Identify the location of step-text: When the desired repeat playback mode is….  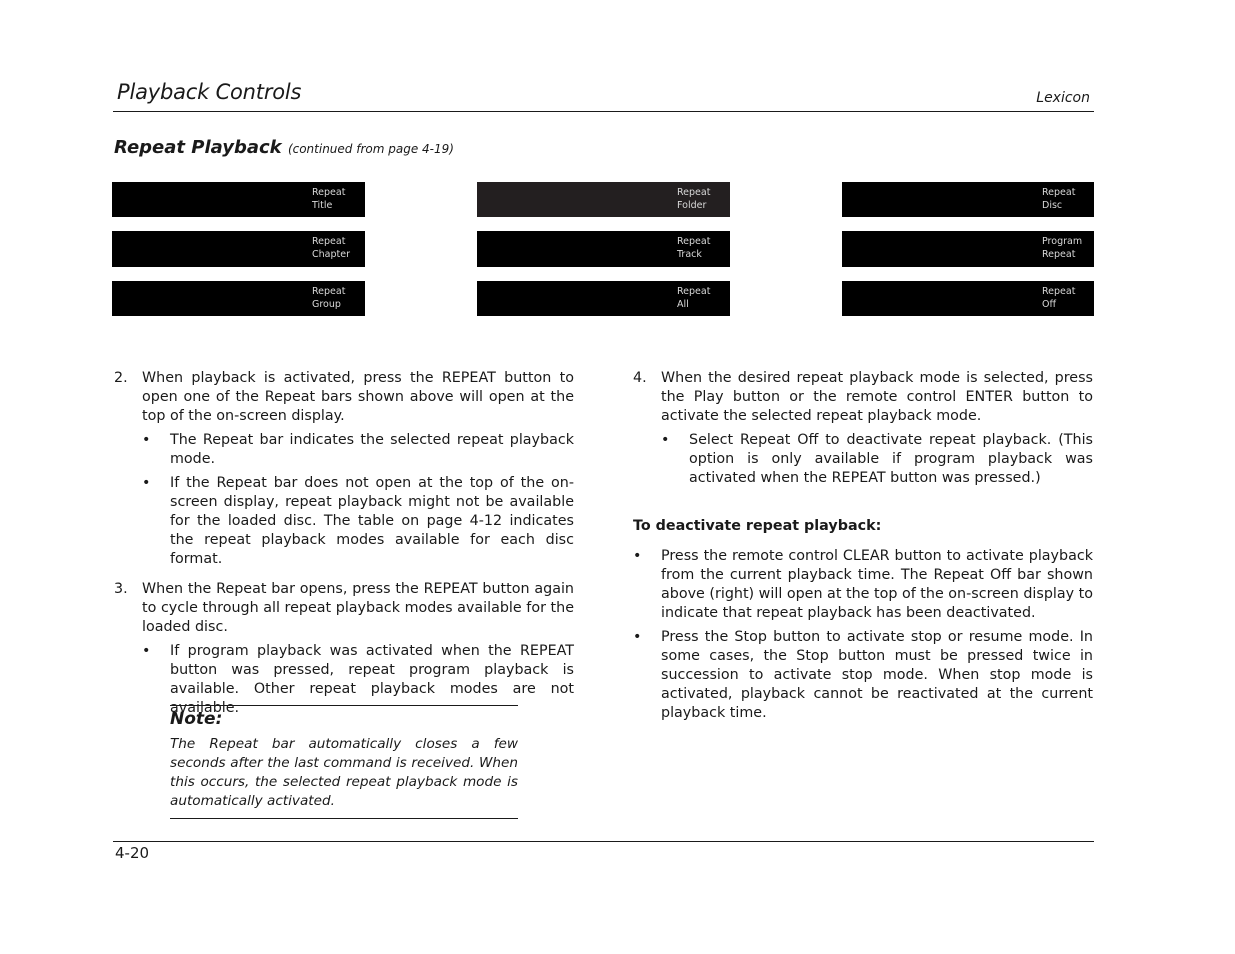
(877, 397).